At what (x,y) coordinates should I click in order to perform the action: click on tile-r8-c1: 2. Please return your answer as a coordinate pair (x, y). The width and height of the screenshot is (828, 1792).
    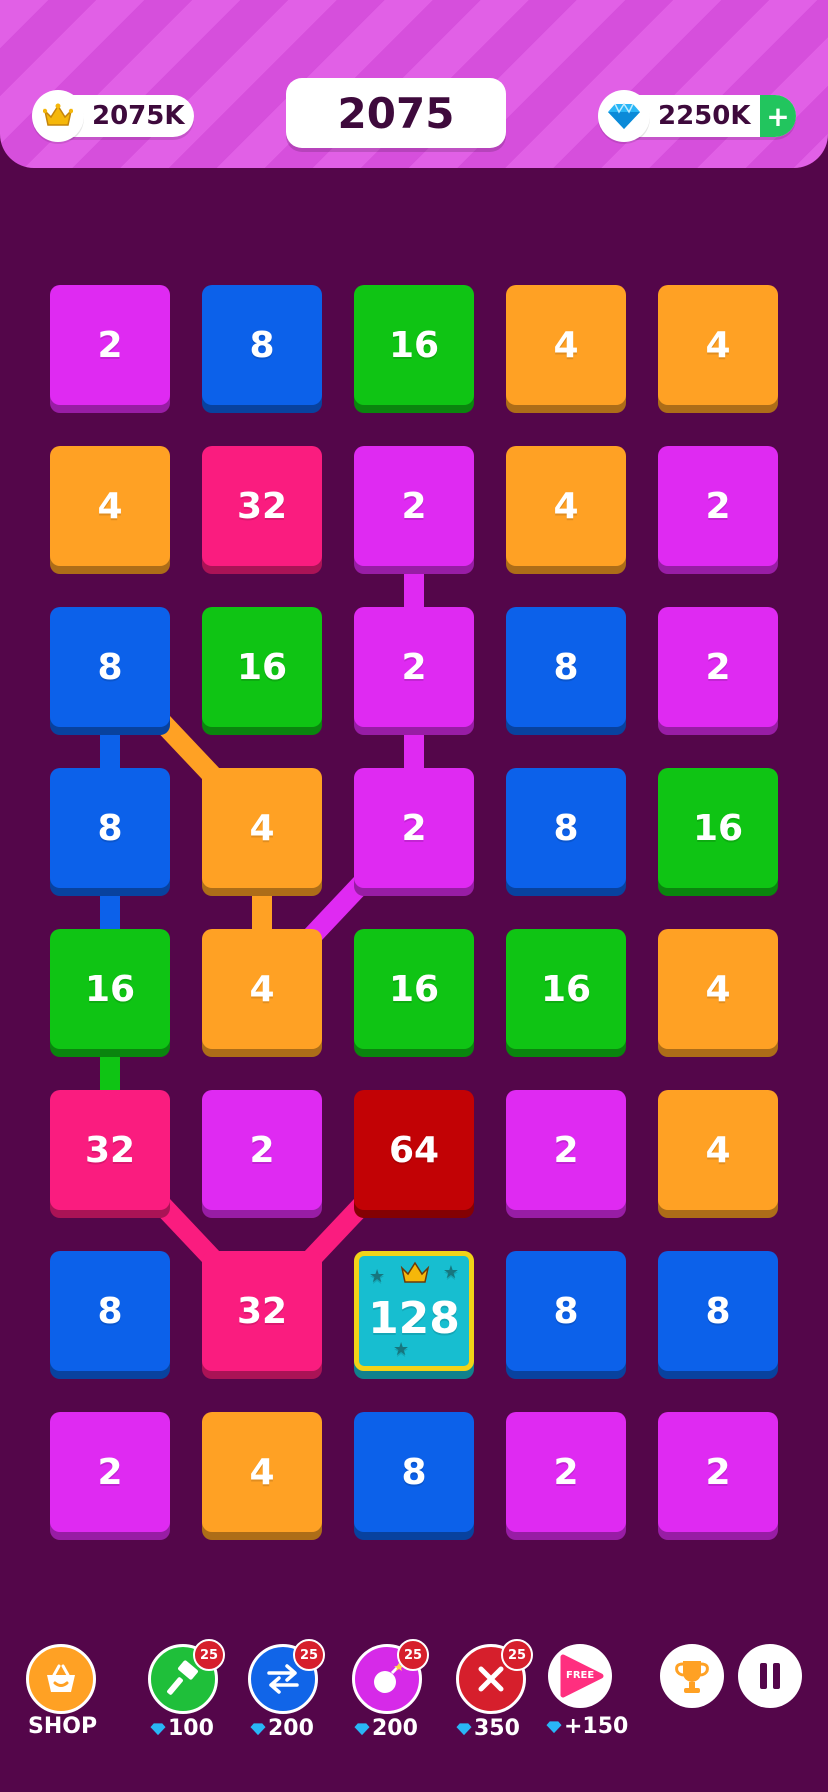
    Looking at the image, I should click on (110, 1472).